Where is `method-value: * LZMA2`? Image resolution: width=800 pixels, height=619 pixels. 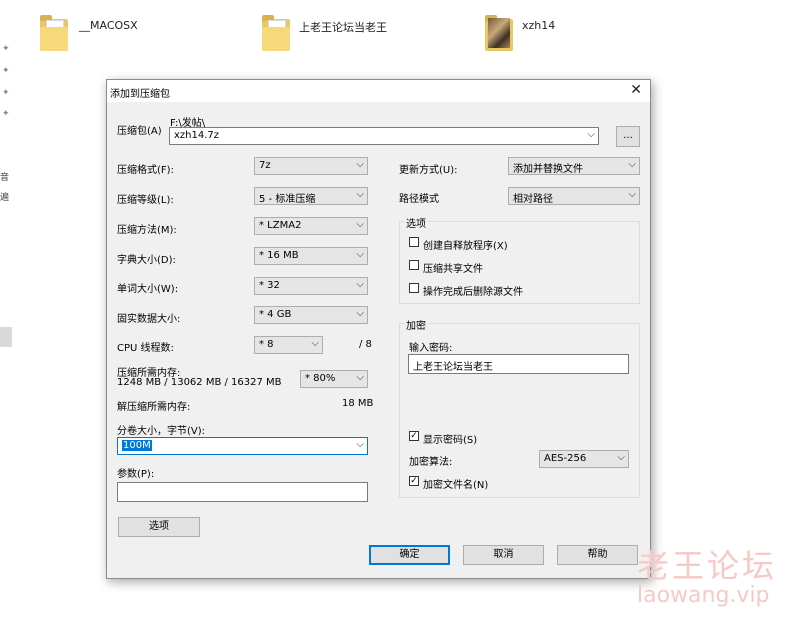
method-value: * LZMA2 is located at coordinates (280, 225).